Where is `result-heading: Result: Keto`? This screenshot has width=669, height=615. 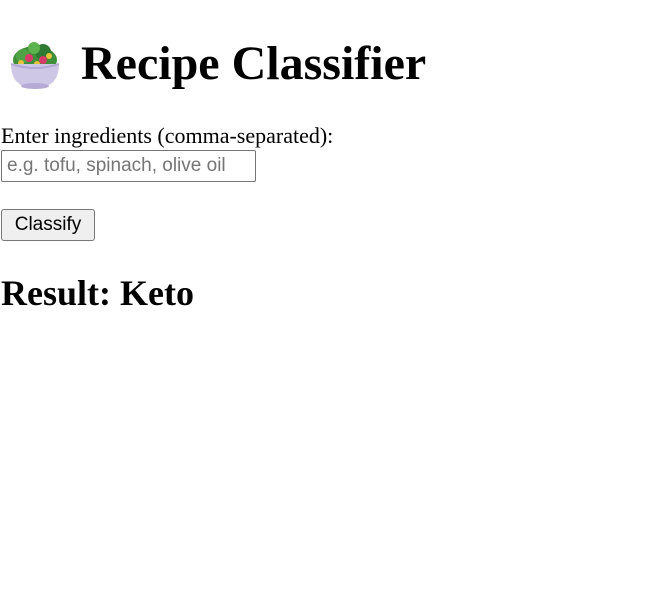
result-heading: Result: Keto is located at coordinates (97, 293).